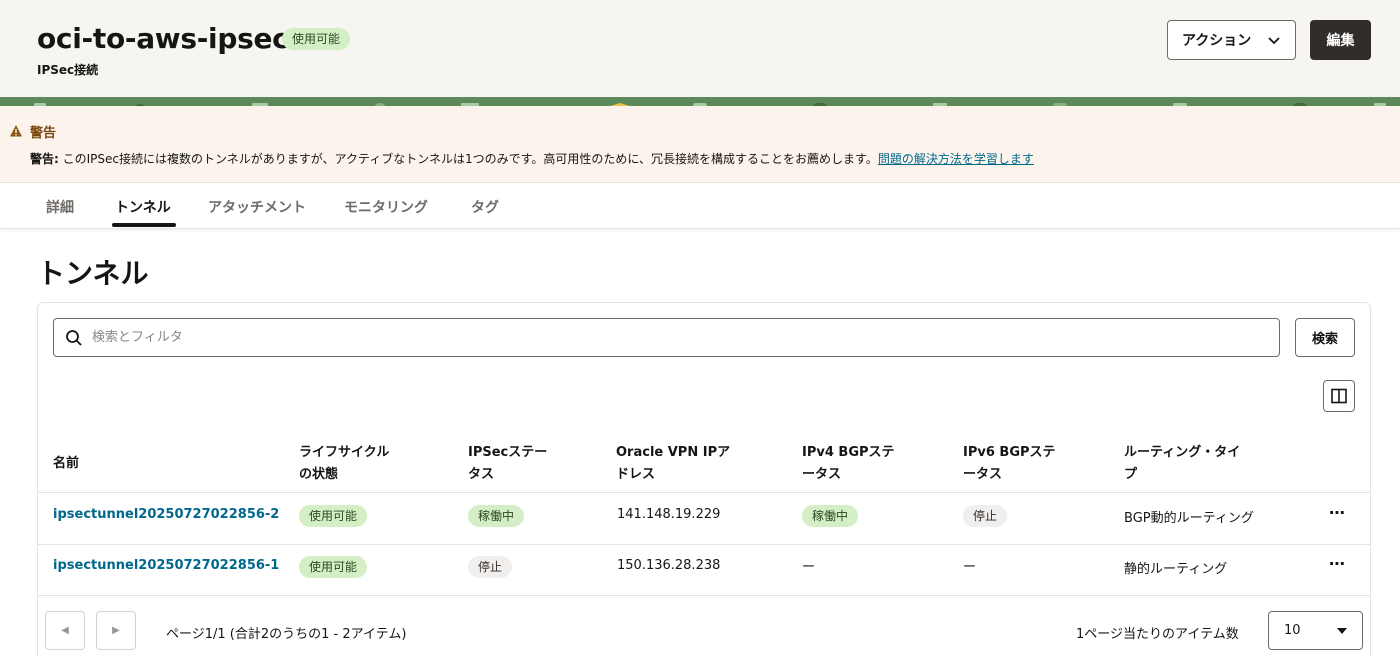 The height and width of the screenshot is (657, 1400). Describe the element at coordinates (1342, 630) in the screenshot. I see `caret-down-icon` at that location.